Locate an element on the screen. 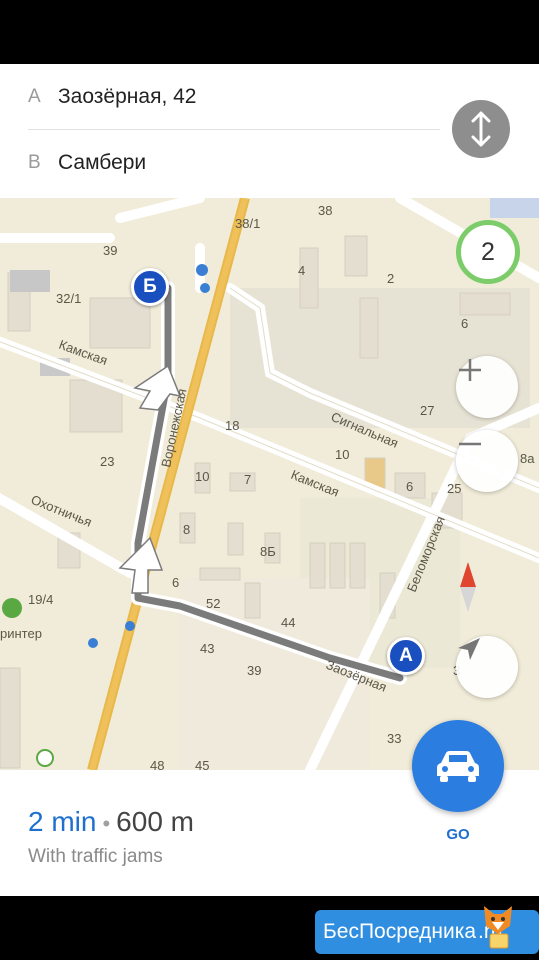 Image resolution: width=539 pixels, height=960 pixels. go-button is located at coordinates (458, 766).